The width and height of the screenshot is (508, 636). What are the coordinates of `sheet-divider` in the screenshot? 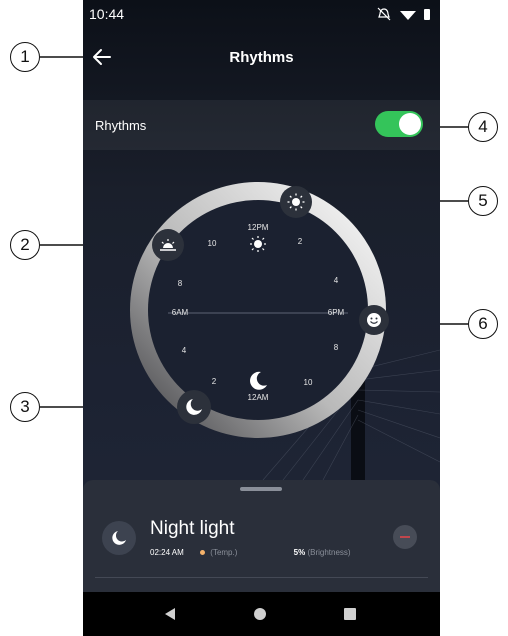 It's located at (261, 577).